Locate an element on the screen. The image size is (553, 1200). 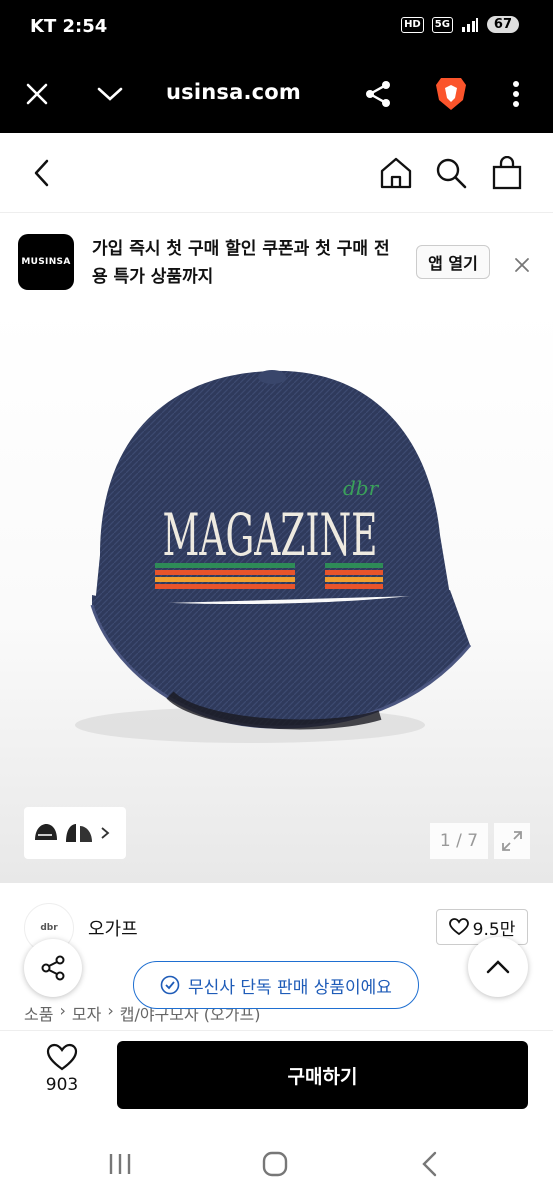
search-icon is located at coordinates (451, 173).